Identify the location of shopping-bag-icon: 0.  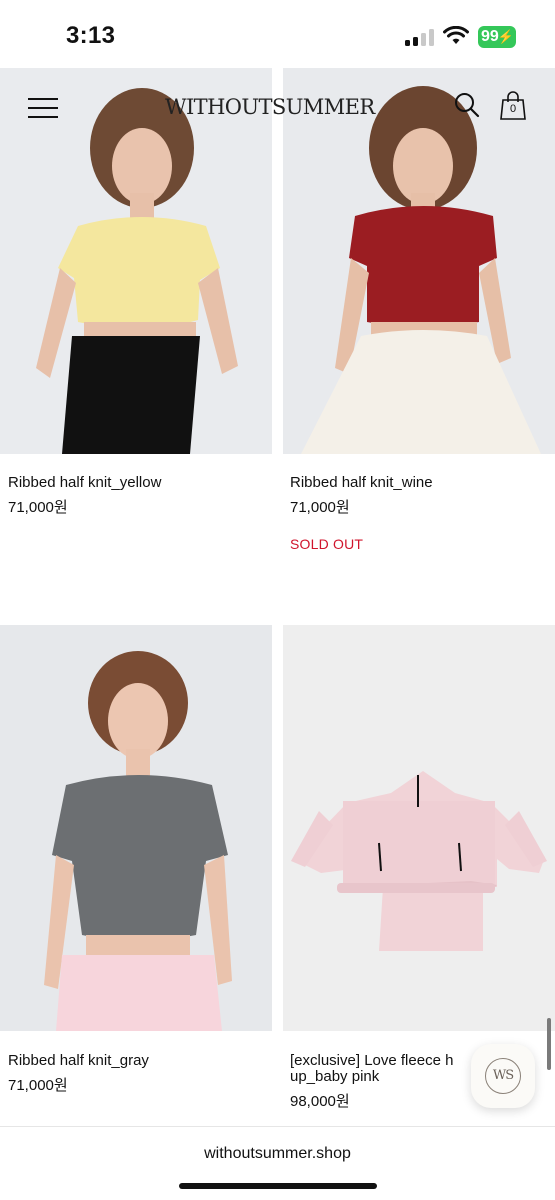
(513, 105).